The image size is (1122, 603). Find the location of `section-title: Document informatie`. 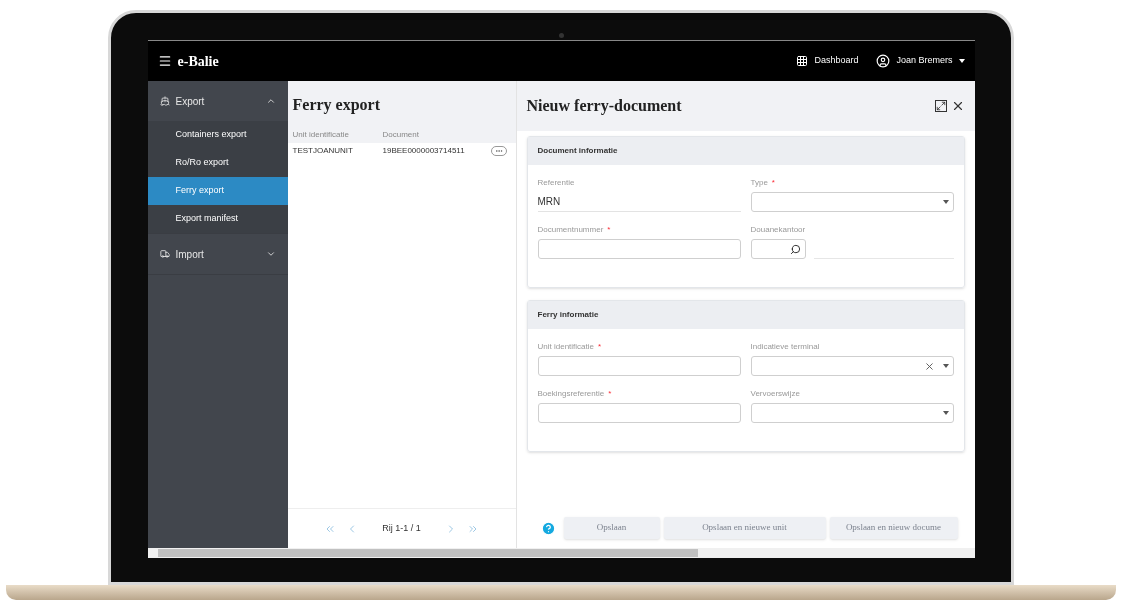

section-title: Document informatie is located at coordinates (745, 151).